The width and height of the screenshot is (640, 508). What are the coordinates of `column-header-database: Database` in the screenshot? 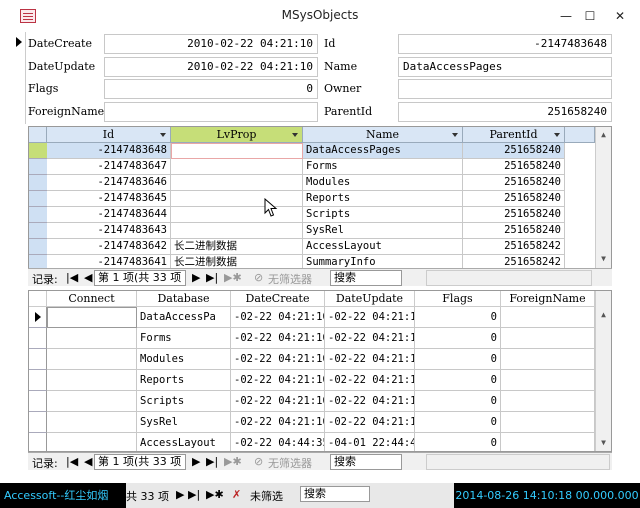 It's located at (184, 299).